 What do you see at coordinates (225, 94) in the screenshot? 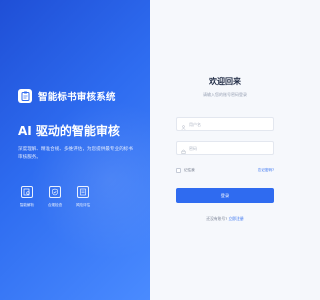
I see `login-subtitle: 请输入您的账号密码登录` at bounding box center [225, 94].